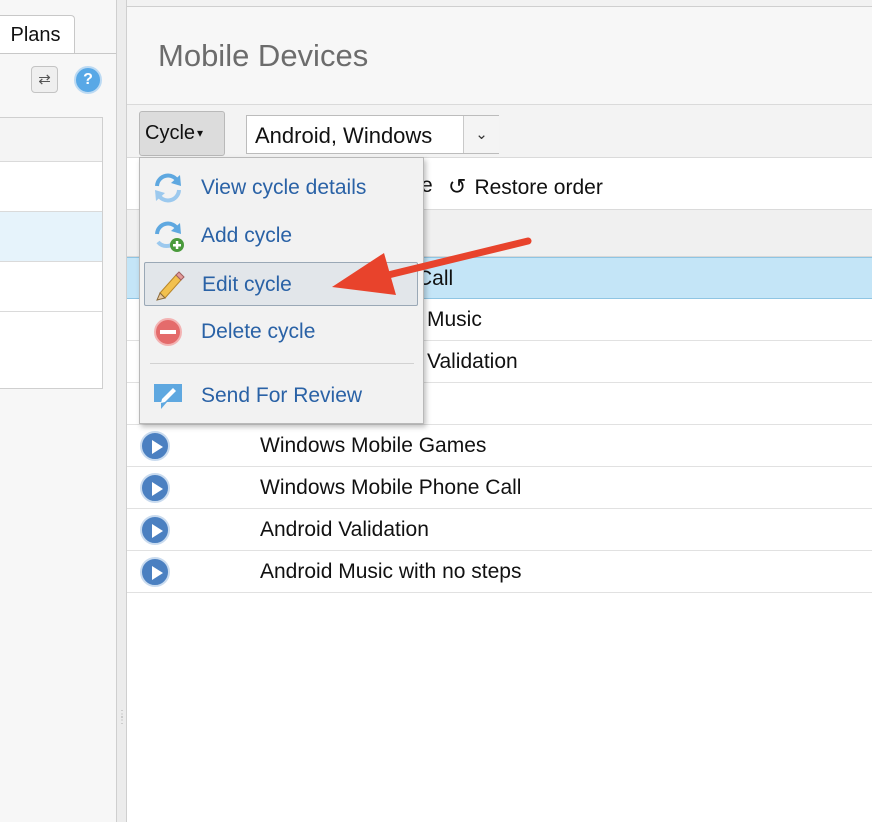  What do you see at coordinates (170, 286) in the screenshot?
I see `pencil-icon` at bounding box center [170, 286].